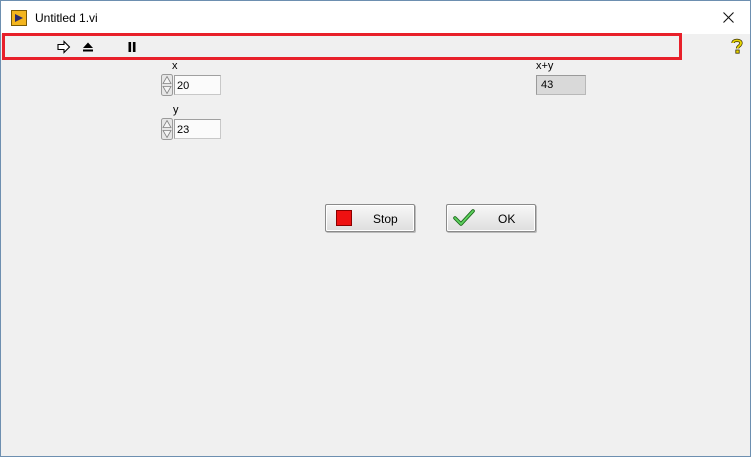 This screenshot has width=751, height=457. Describe the element at coordinates (175, 66) in the screenshot. I see `x-control-label: x` at that location.